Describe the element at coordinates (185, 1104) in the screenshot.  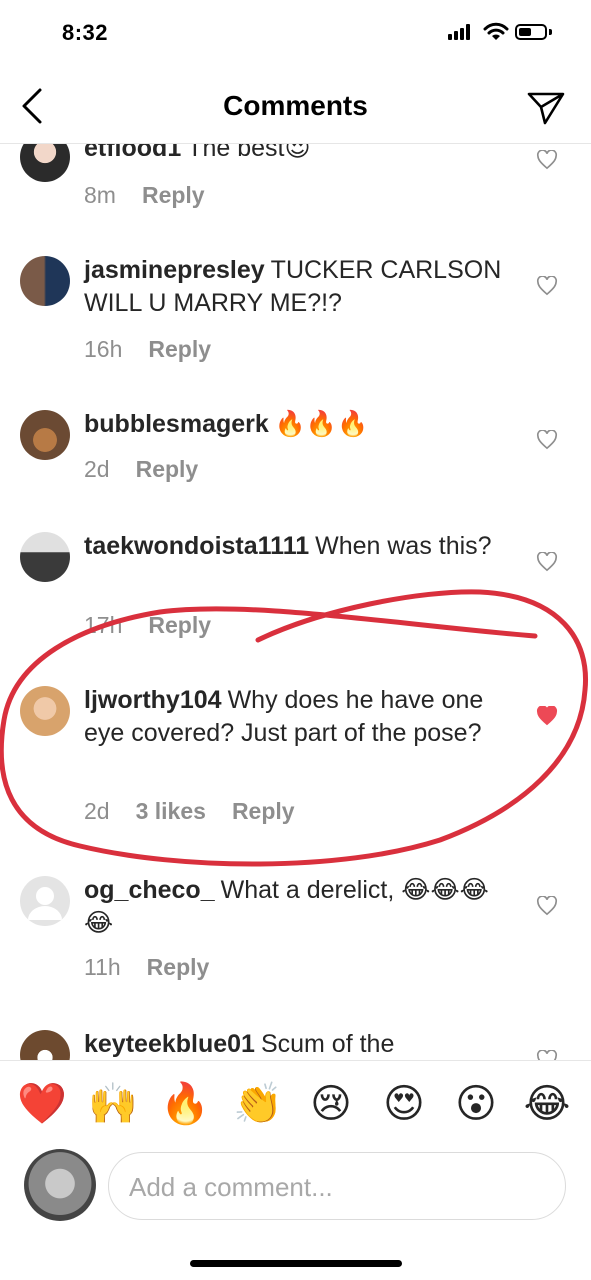
I see `fire-emoji: 🔥` at that location.